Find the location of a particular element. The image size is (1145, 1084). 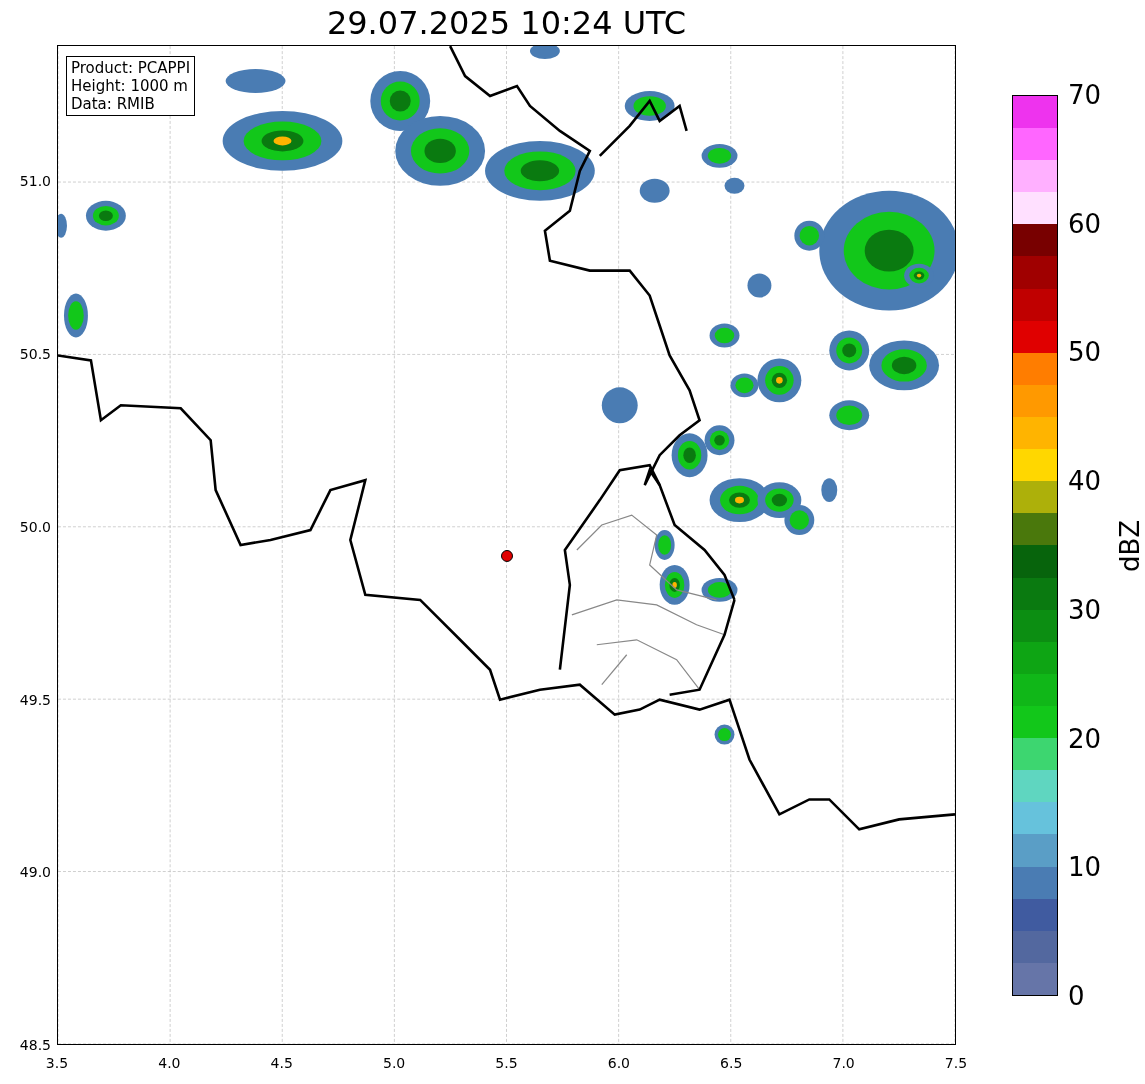

info-text: Product: PCAPPI is located at coordinates (131, 68).